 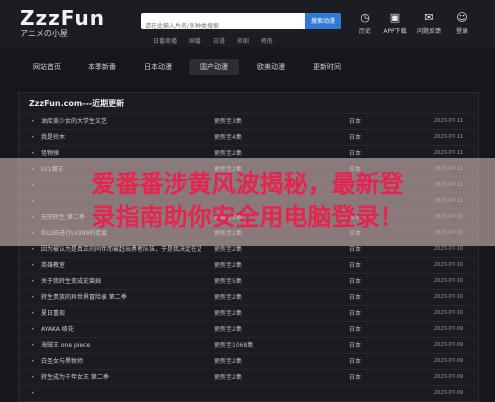 I want to click on row-status: 更新至1068集, so click(x=234, y=345).